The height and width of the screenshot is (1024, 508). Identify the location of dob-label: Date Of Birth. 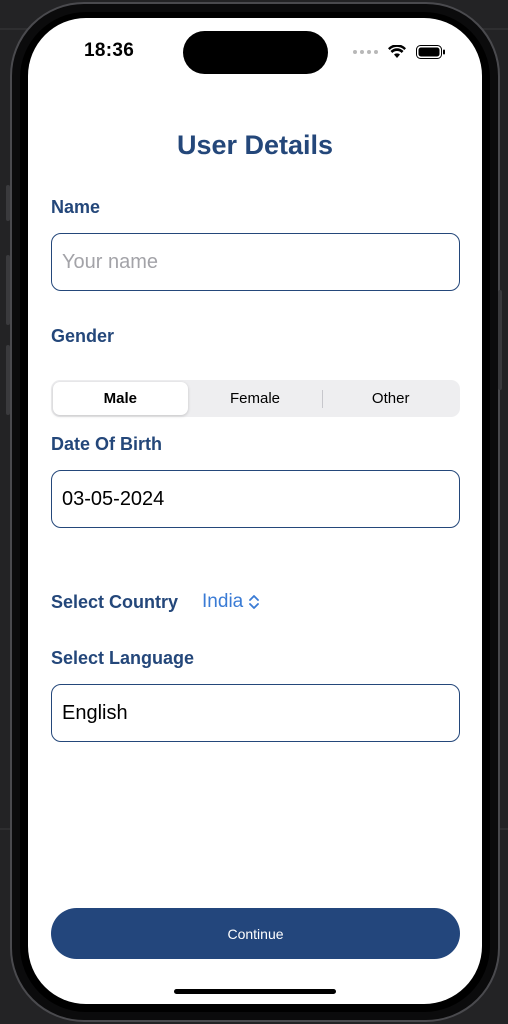
(107, 444).